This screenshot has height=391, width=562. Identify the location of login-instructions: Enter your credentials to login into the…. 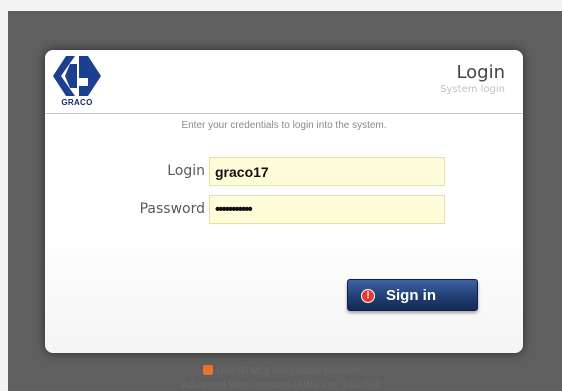
(284, 125).